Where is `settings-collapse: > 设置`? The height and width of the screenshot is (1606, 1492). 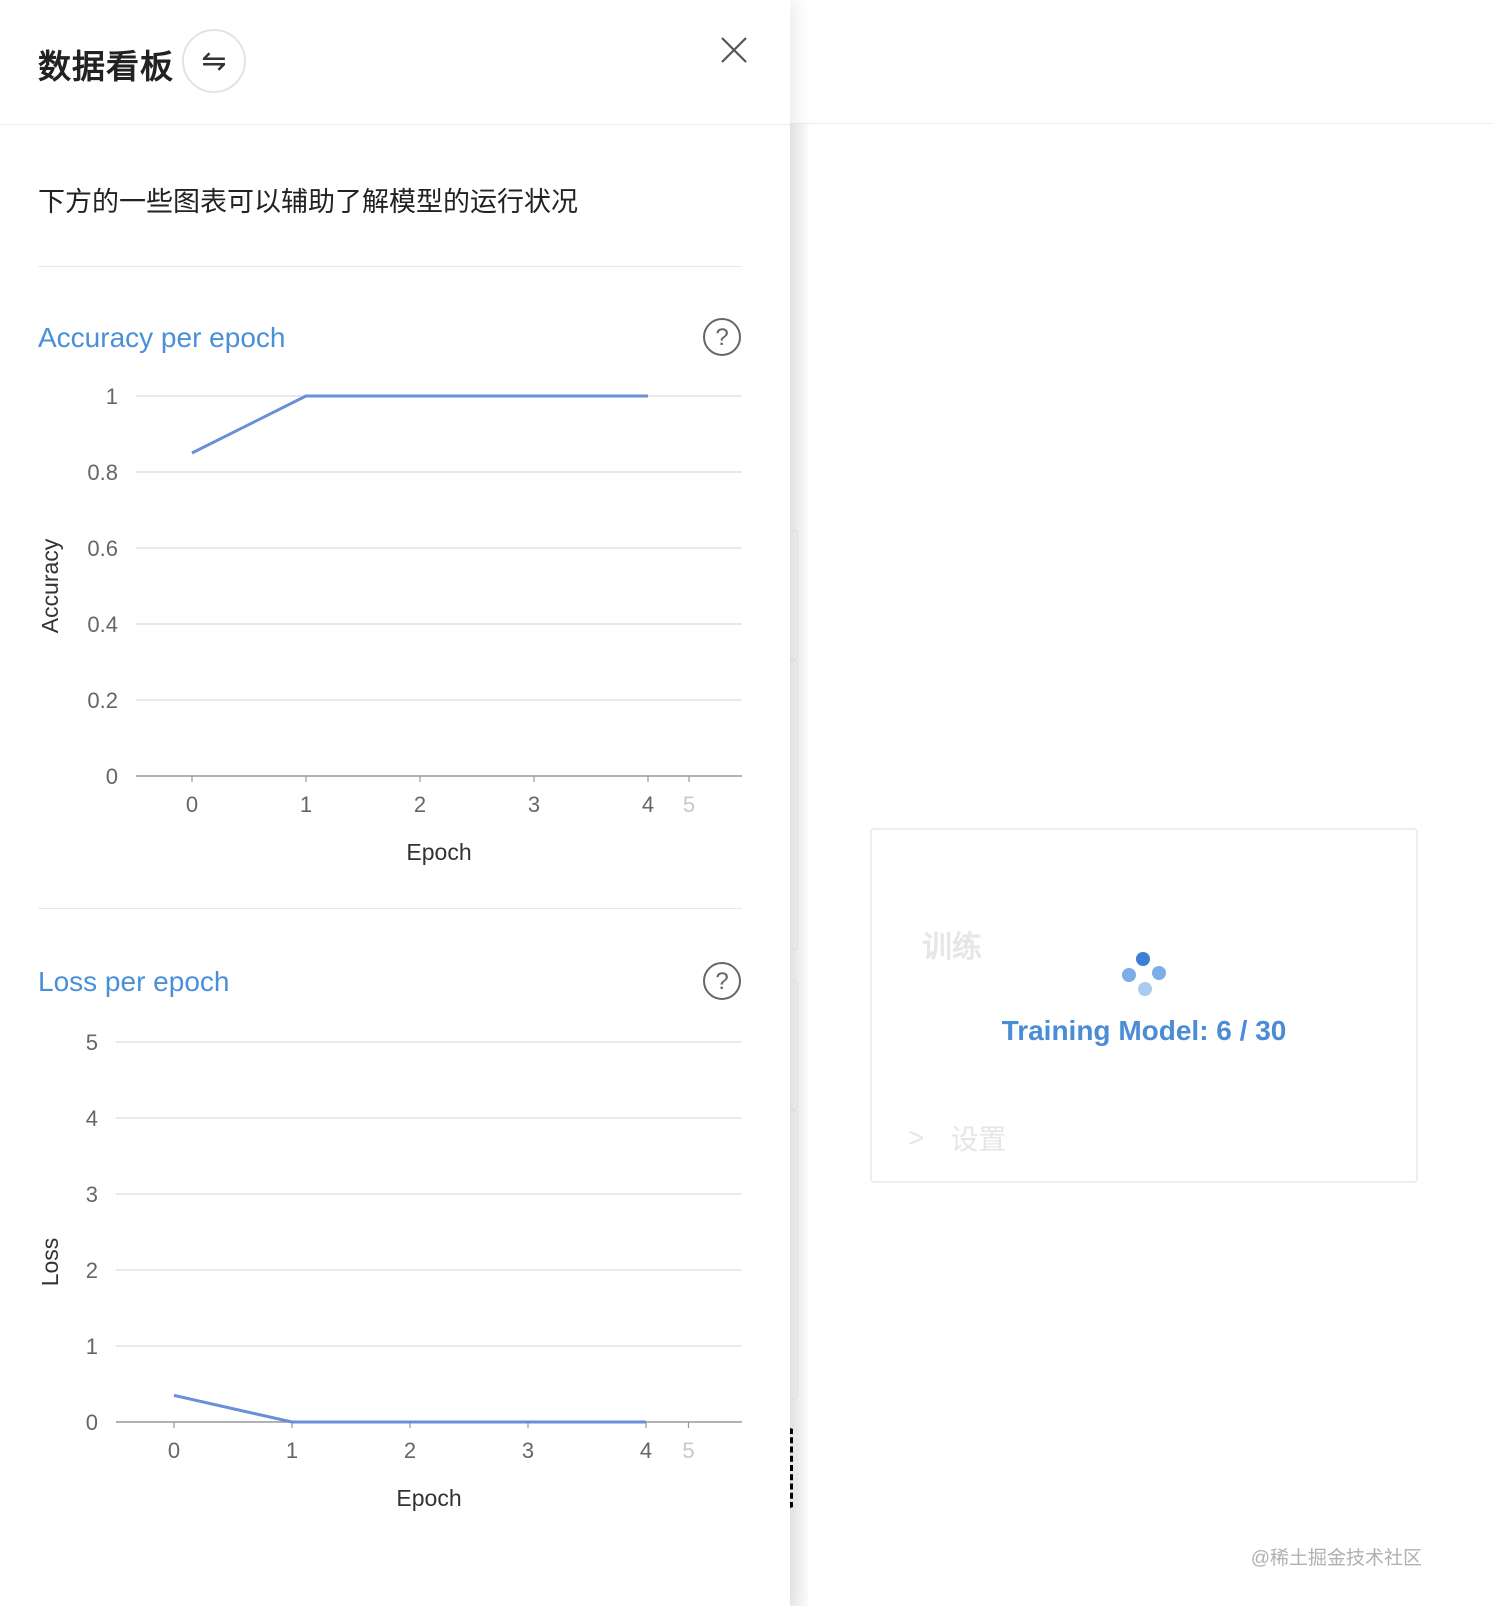 settings-collapse: > 设置 is located at coordinates (957, 1138).